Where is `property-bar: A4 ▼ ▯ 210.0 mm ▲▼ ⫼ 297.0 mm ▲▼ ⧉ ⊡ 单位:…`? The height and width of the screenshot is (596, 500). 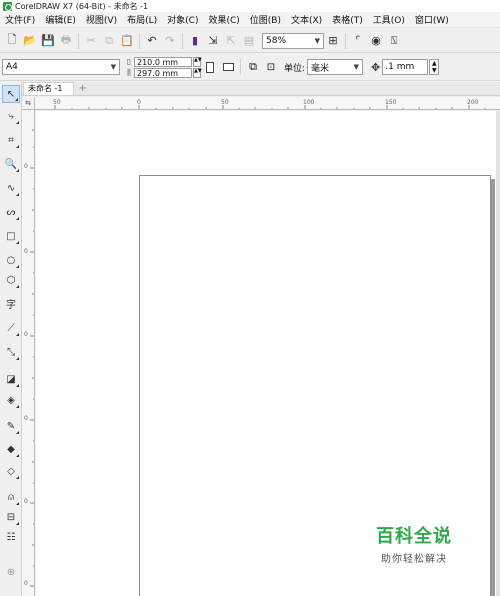 property-bar: A4 ▼ ▯ 210.0 mm ▲▼ ⫼ 297.0 mm ▲▼ ⧉ ⊡ 单位:… is located at coordinates (250, 67).